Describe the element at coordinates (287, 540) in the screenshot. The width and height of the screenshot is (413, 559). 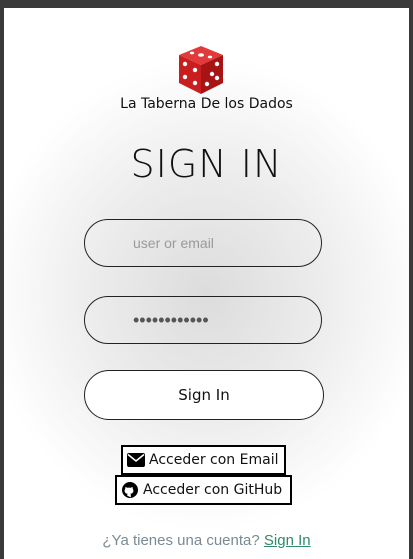
I see `sign-in-link: Sign In` at that location.